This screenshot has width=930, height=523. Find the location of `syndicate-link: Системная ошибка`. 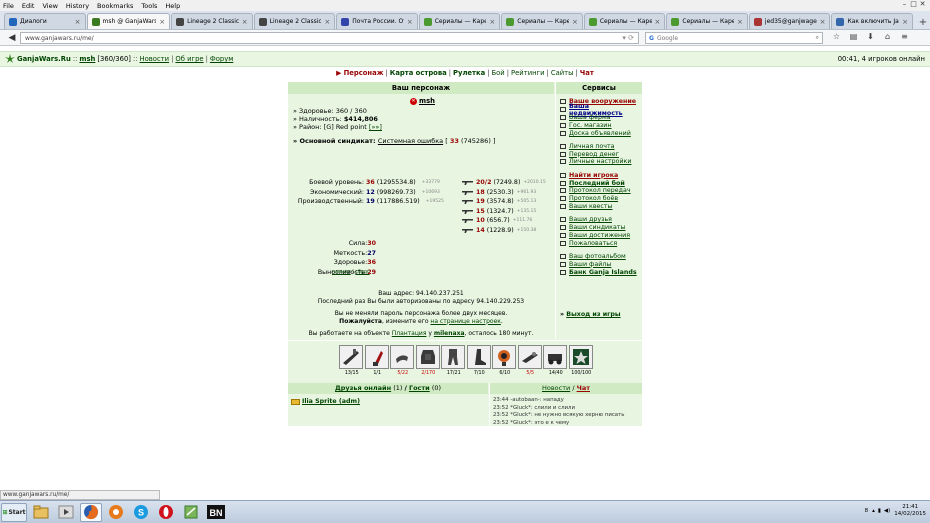

syndicate-link: Системная ошибка is located at coordinates (410, 141).